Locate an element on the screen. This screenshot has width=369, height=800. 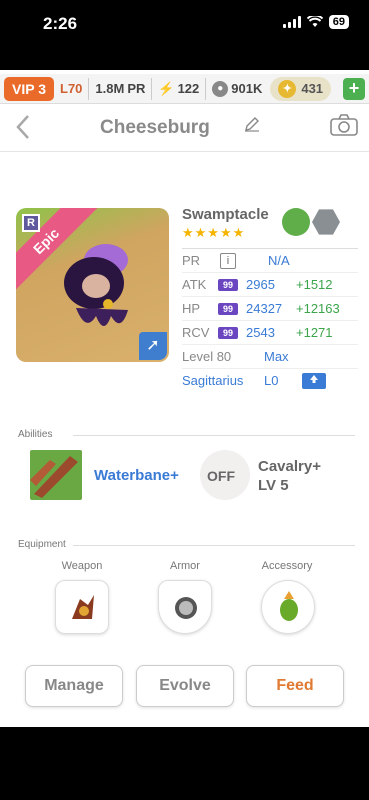
page-header: Cheeseburg is located at coordinates (184, 128).